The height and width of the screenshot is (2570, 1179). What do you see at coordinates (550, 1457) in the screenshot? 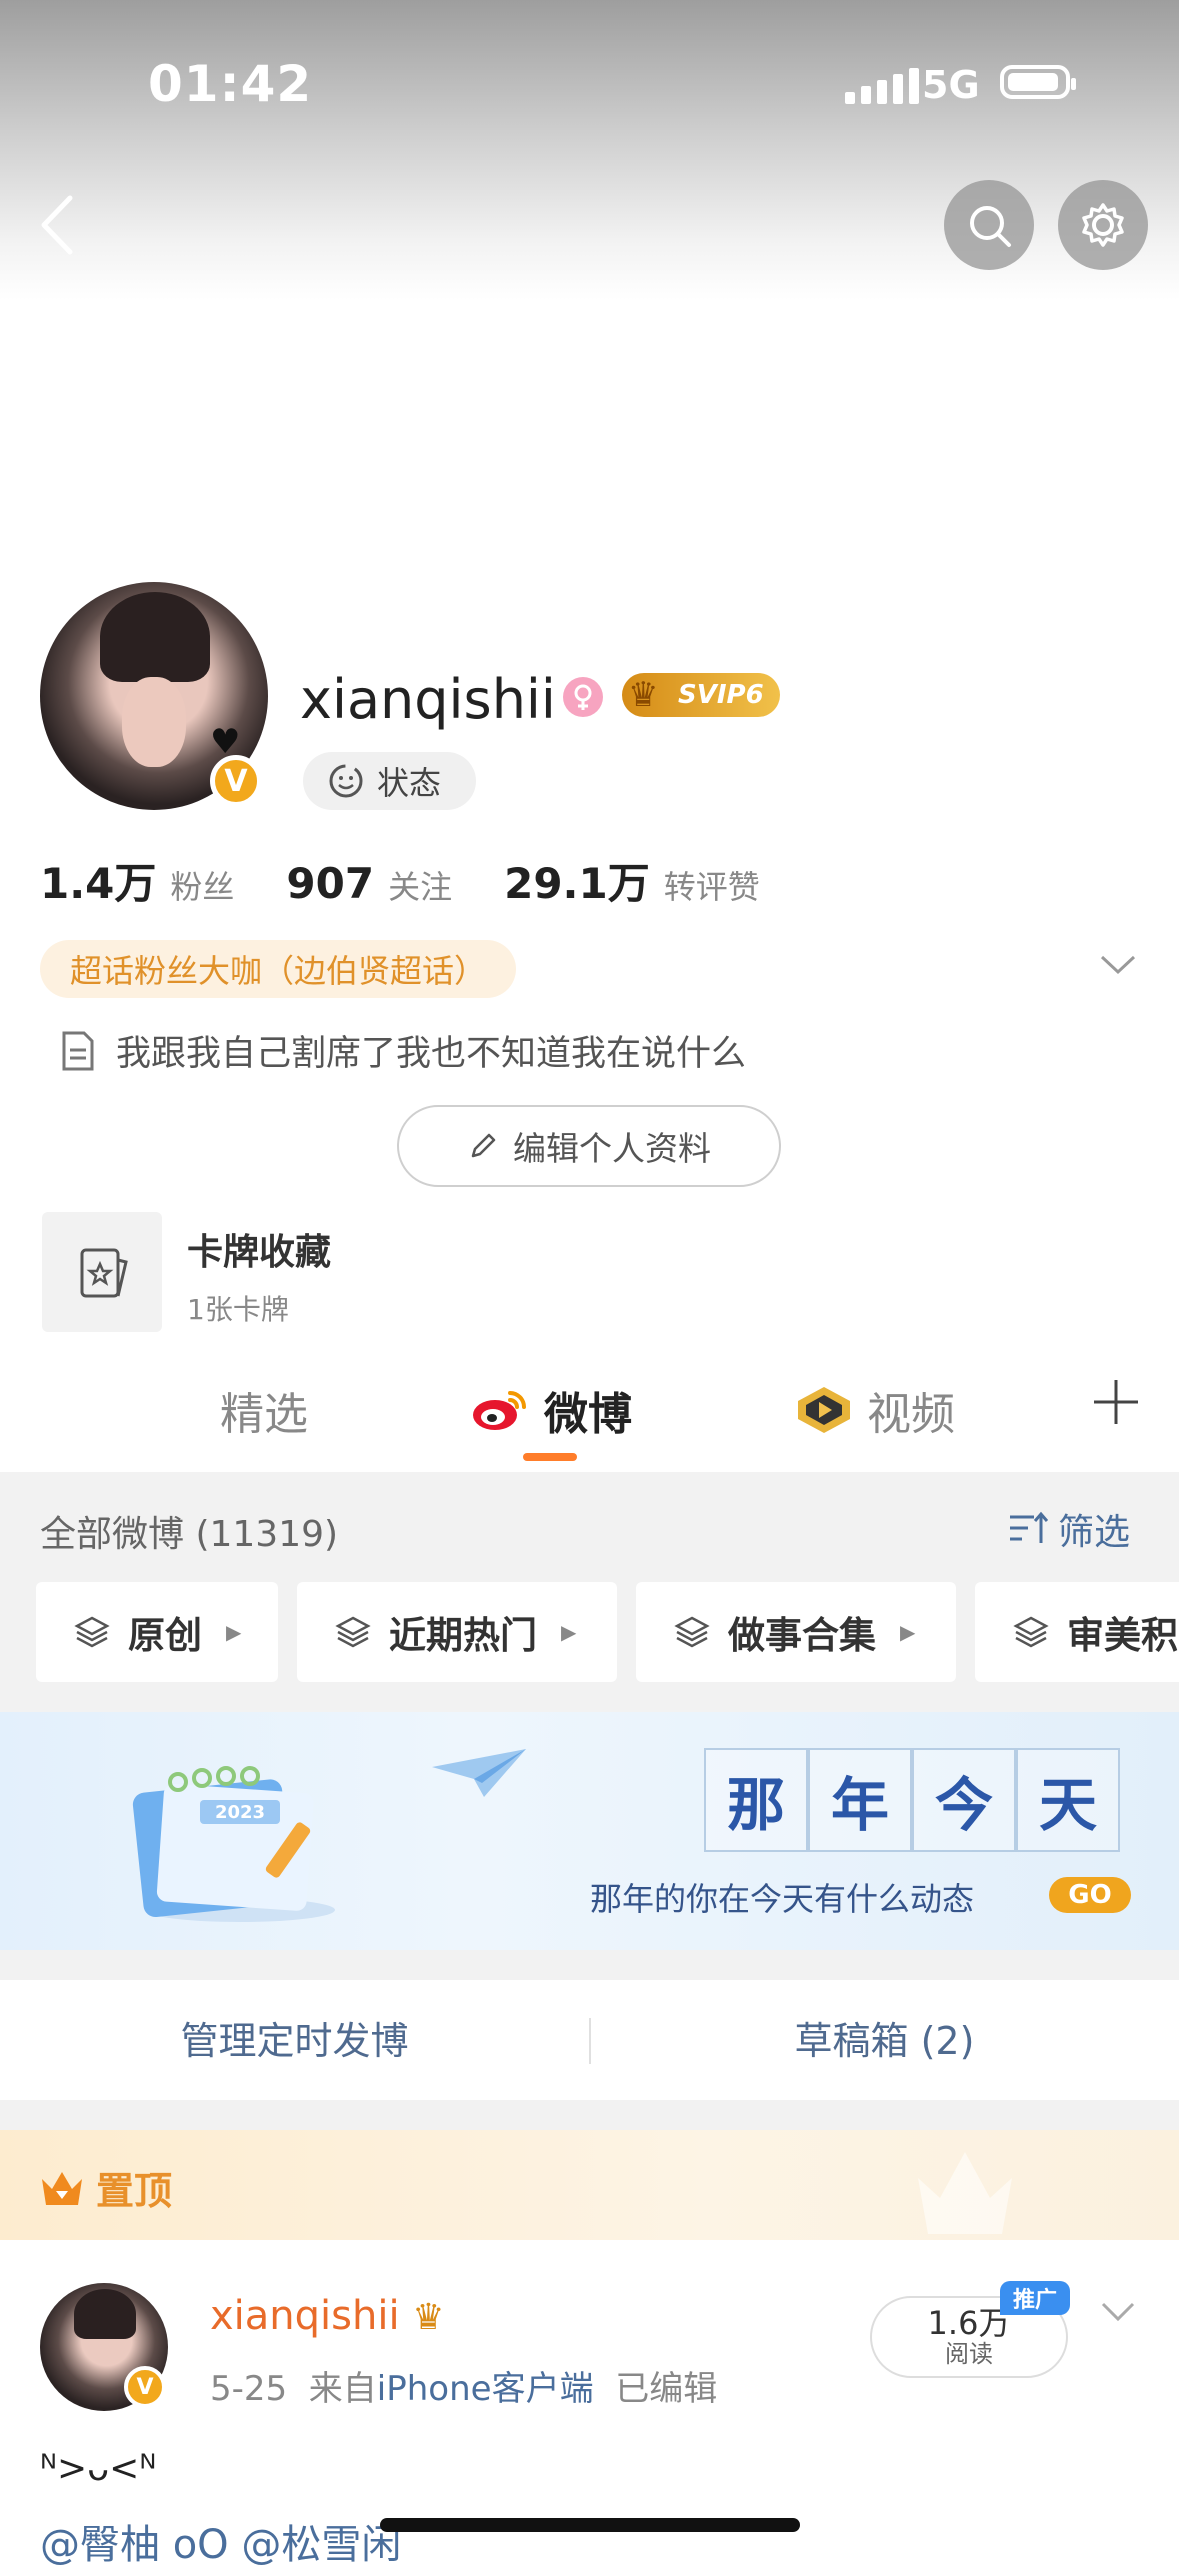
I see `active-tab-indicator` at bounding box center [550, 1457].